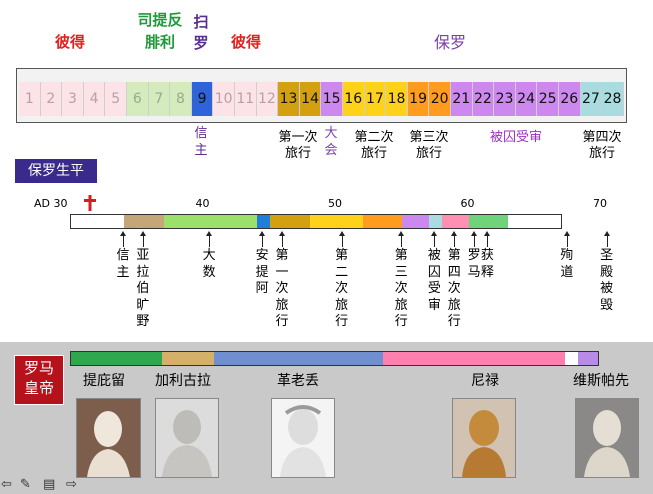  Describe the element at coordinates (71, 484) in the screenshot. I see `forward-arrow-icon: ⇨` at that location.